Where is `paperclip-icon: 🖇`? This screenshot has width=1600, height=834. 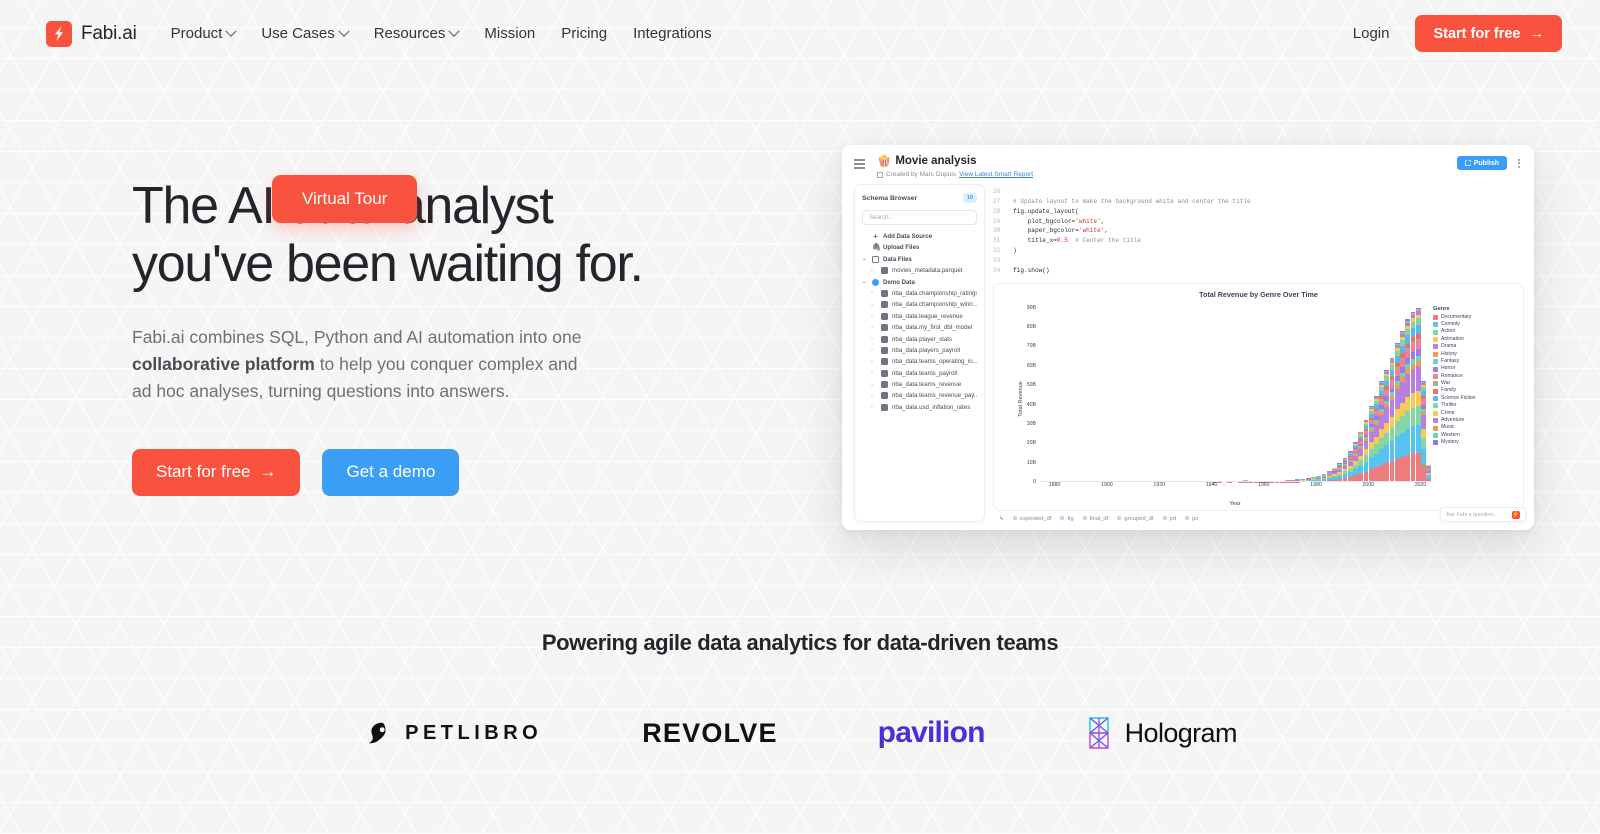
paperclip-icon: 🖇 is located at coordinates (876, 248).